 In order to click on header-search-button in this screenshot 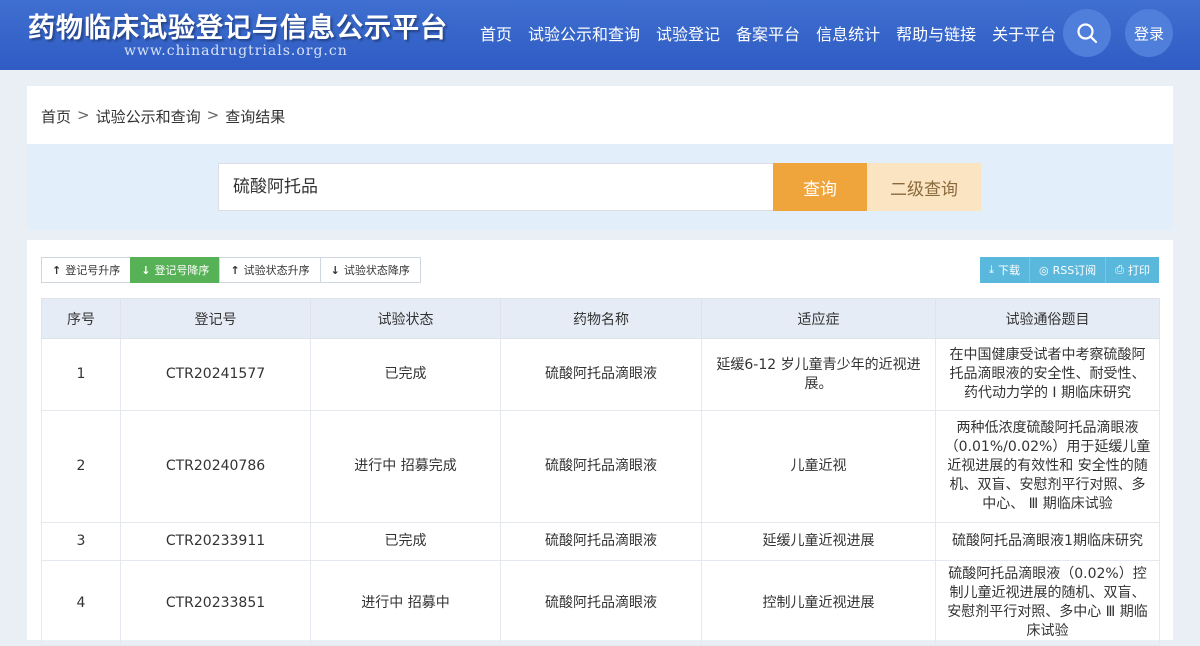, I will do `click(1087, 33)`.